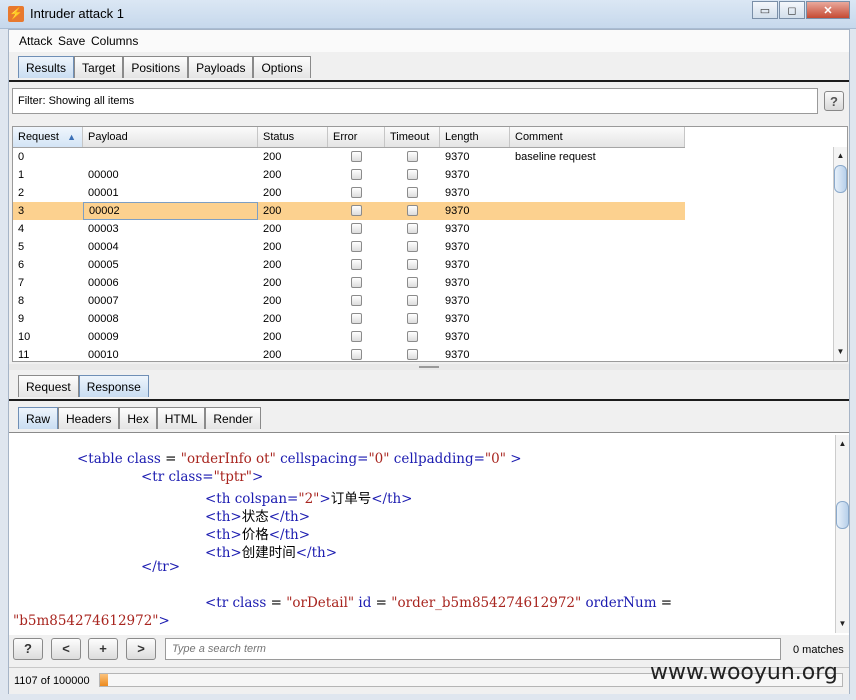 Image resolution: width=856 pixels, height=700 pixels. Describe the element at coordinates (66, 649) in the screenshot. I see `previous-match-button: <` at that location.